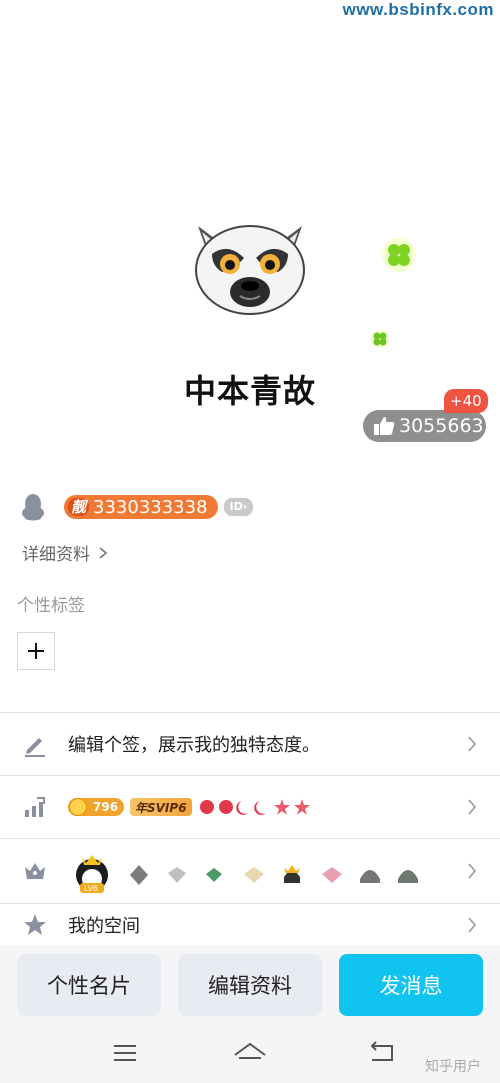 The width and height of the screenshot is (500, 1083). I want to click on svg-text: LV6, so click(91, 888).